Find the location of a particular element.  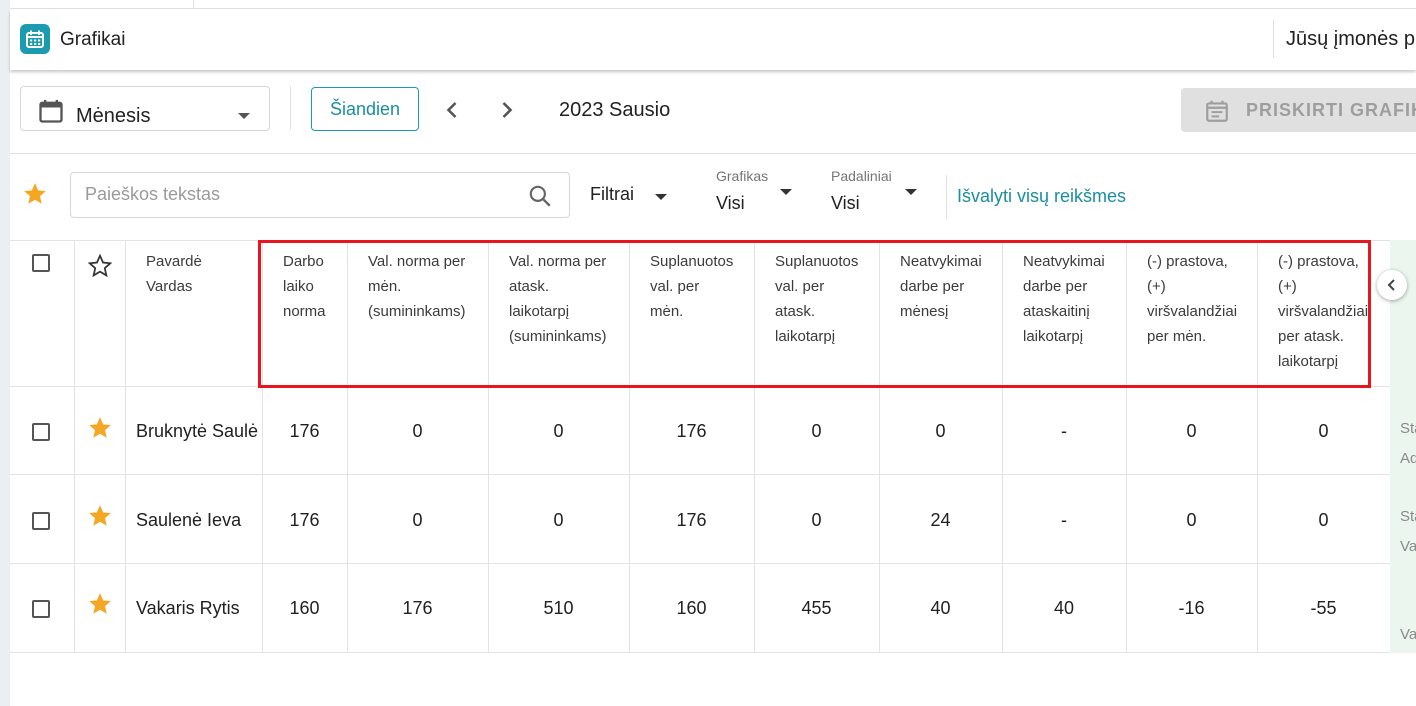

column-header-planned-month: Suplanuotos val. per mėn. is located at coordinates (691, 286).